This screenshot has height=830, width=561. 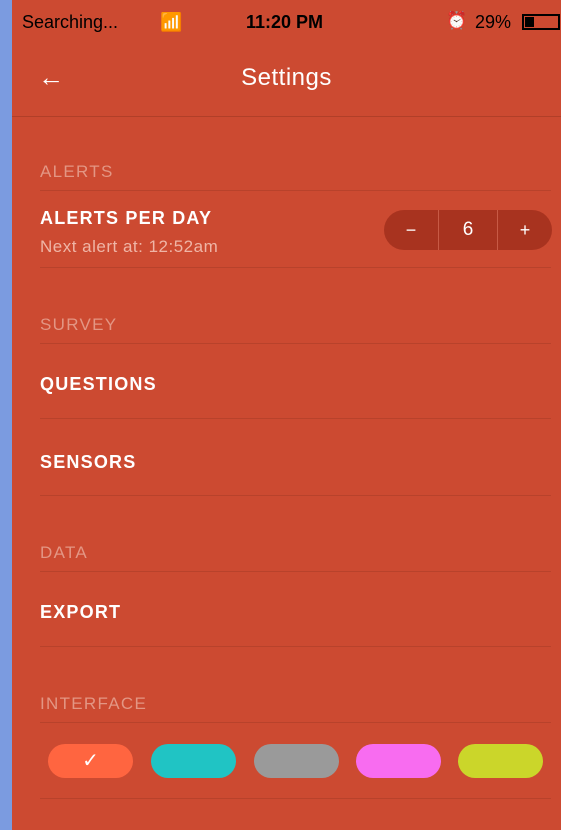 What do you see at coordinates (525, 230) in the screenshot?
I see `increment-button: +` at bounding box center [525, 230].